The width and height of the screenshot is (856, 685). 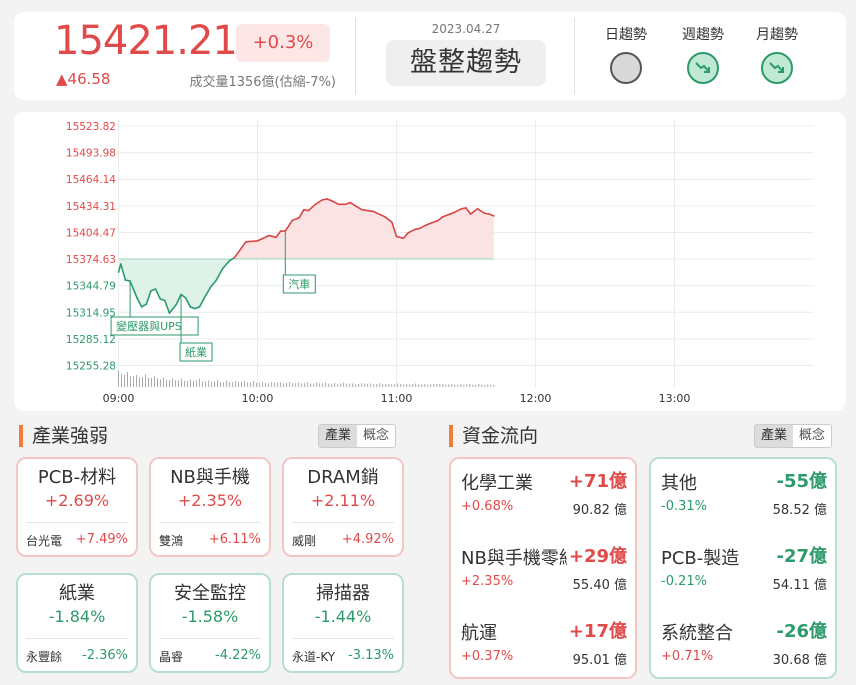 What do you see at coordinates (299, 284) in the screenshot?
I see `annotation-label: 汽車` at bounding box center [299, 284].